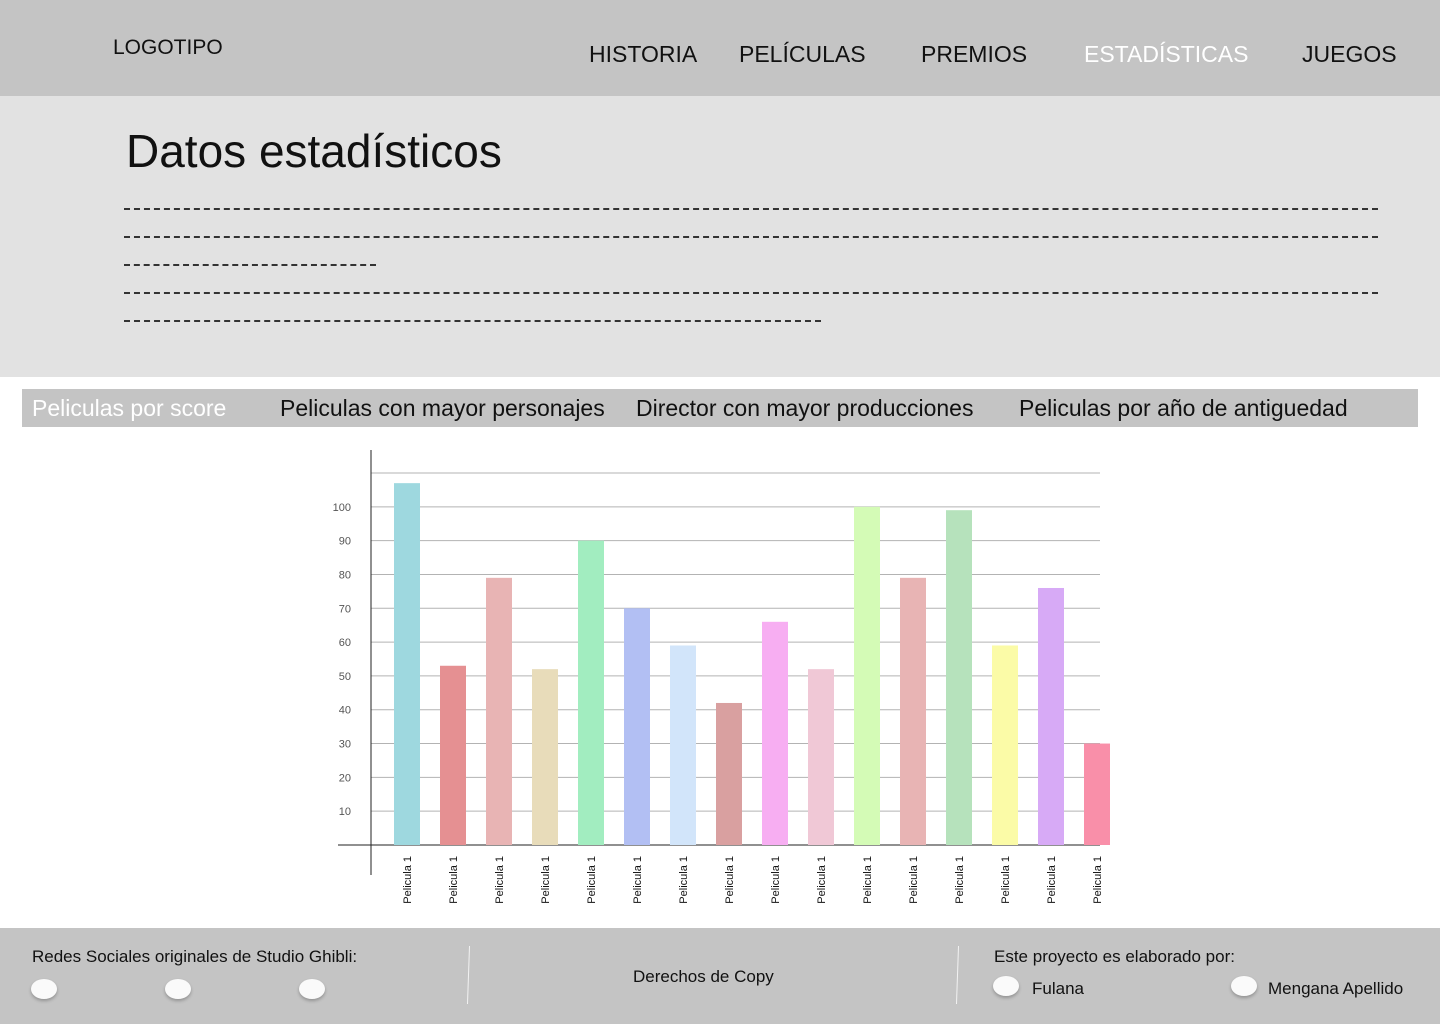 This screenshot has height=1024, width=1440. Describe the element at coordinates (342, 508) in the screenshot. I see `y-tick-label: 100` at that location.